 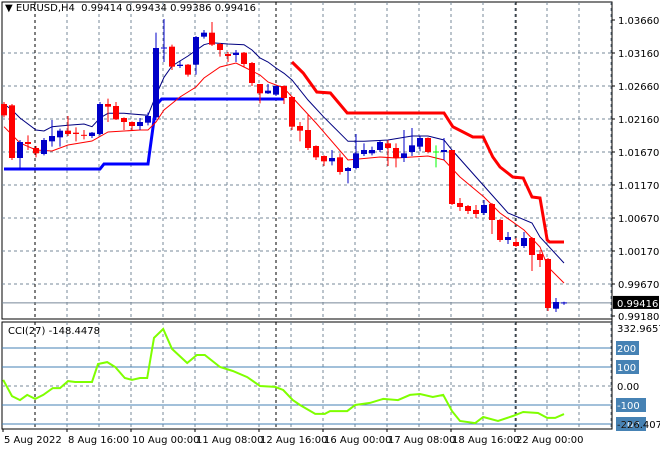 I want to click on current-price-label: 0.99416, so click(x=637, y=304).